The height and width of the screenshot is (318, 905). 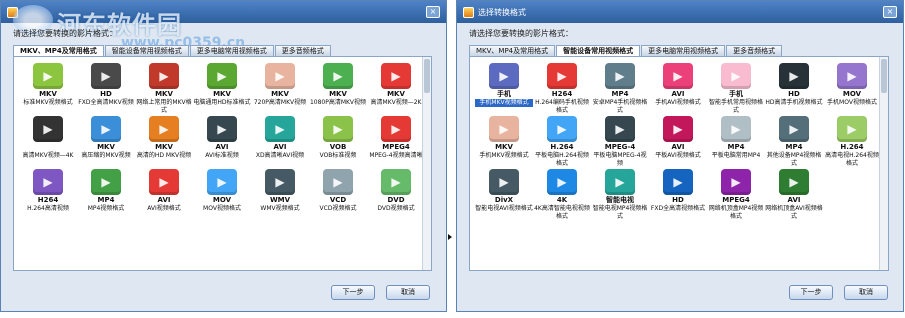 I want to click on format-item: ▶ VCD VCD视频格式, so click(x=338, y=195).